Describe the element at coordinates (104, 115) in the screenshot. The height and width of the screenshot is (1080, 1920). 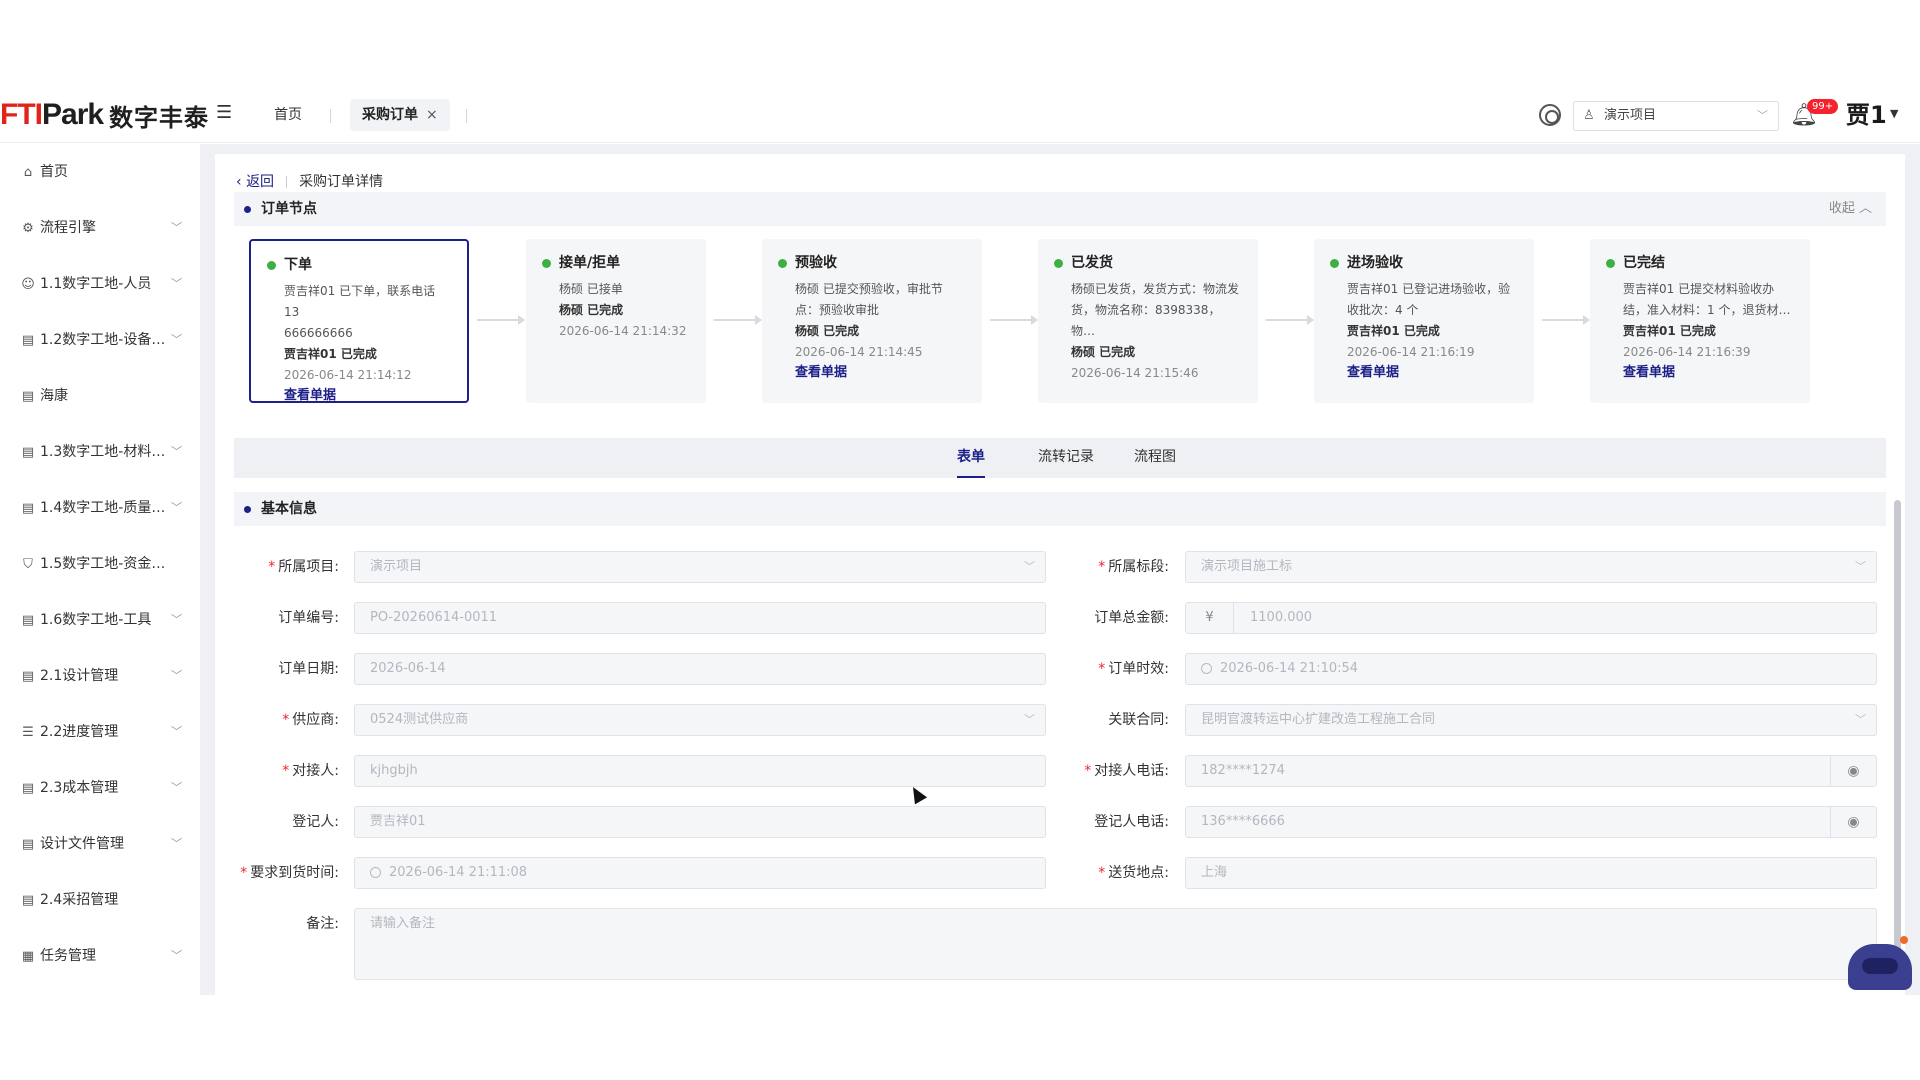
I see `logo: FTIPark 数字丰泰` at that location.